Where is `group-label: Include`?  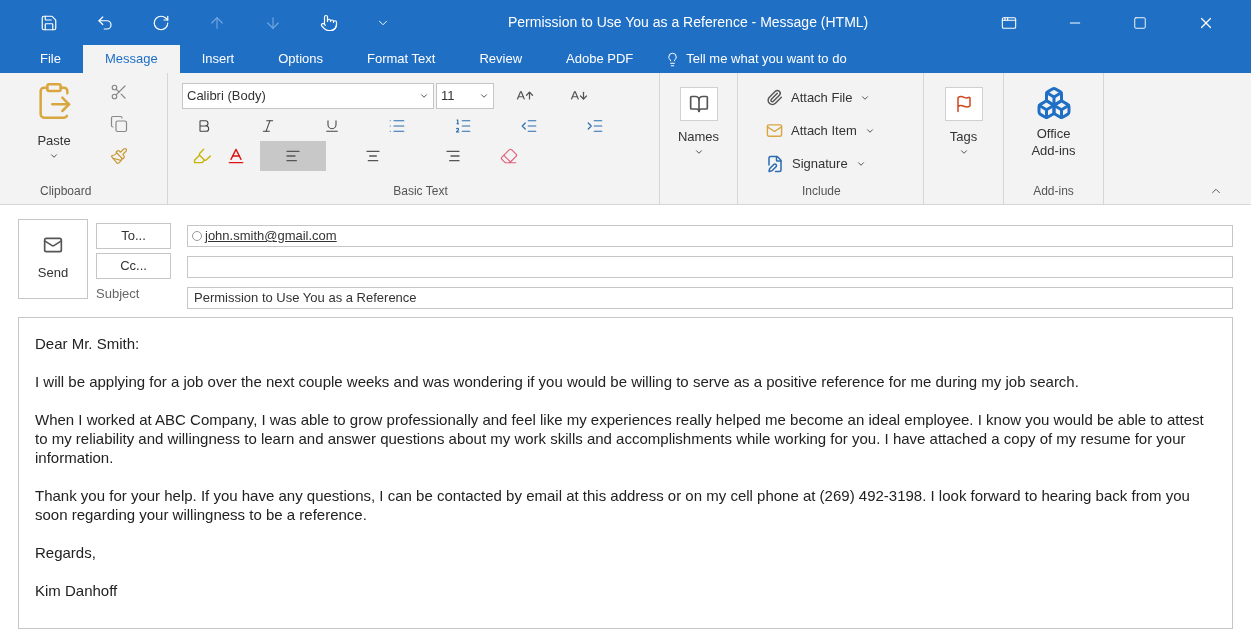 group-label: Include is located at coordinates (821, 191).